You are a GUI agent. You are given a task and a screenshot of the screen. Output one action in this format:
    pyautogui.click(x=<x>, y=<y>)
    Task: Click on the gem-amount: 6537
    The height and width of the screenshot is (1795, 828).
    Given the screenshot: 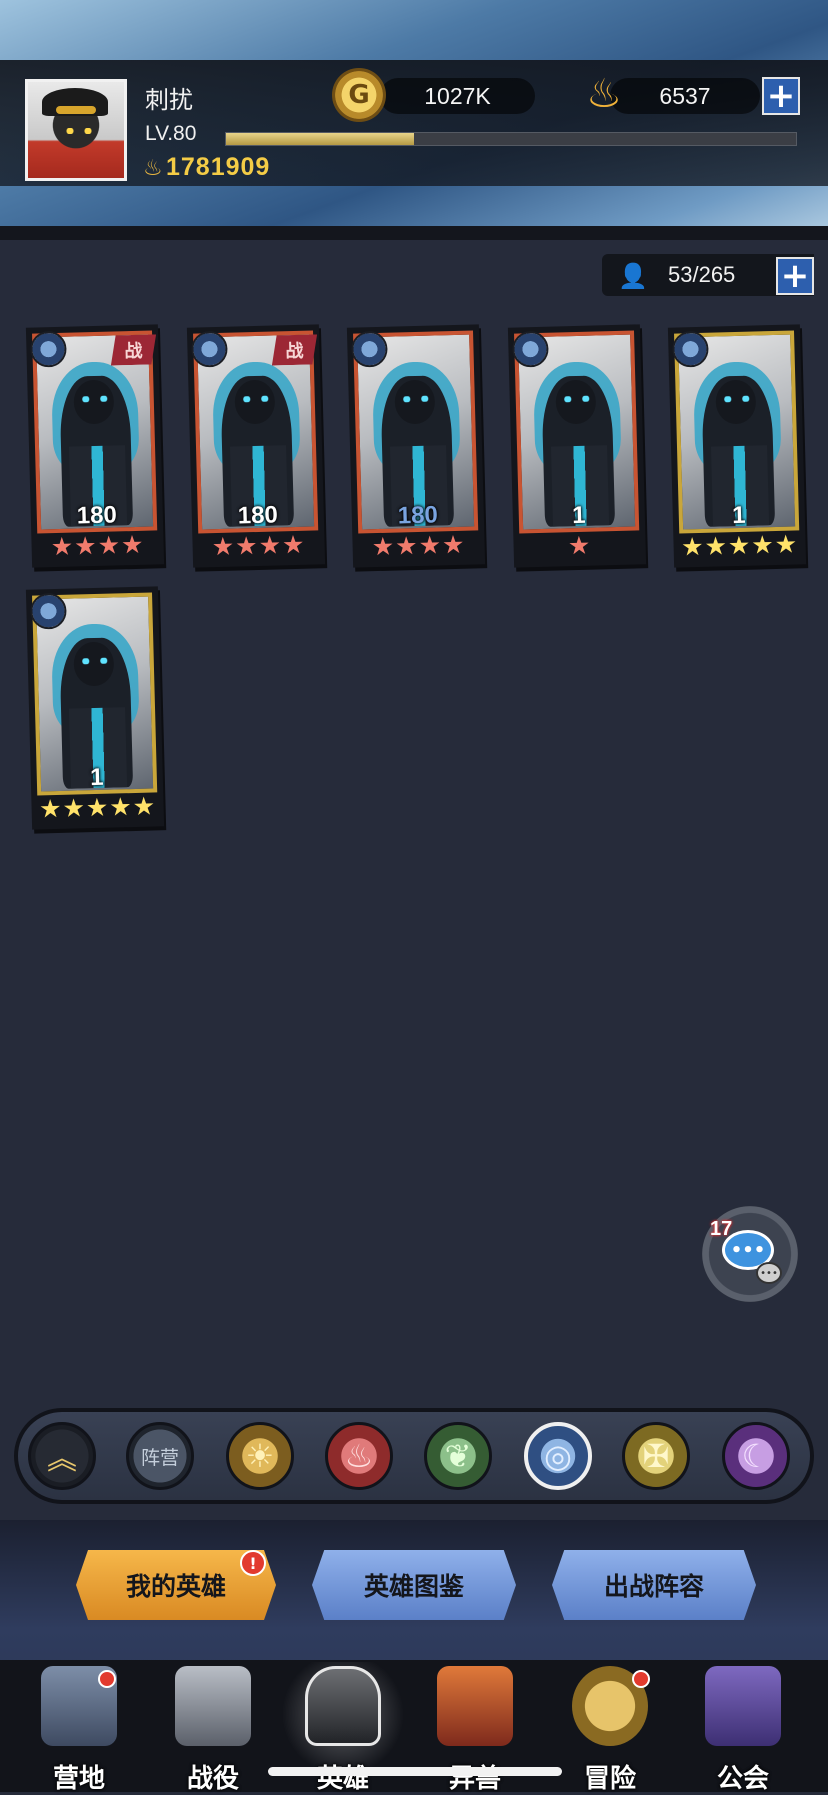 What is the action you would take?
    pyautogui.click(x=685, y=95)
    